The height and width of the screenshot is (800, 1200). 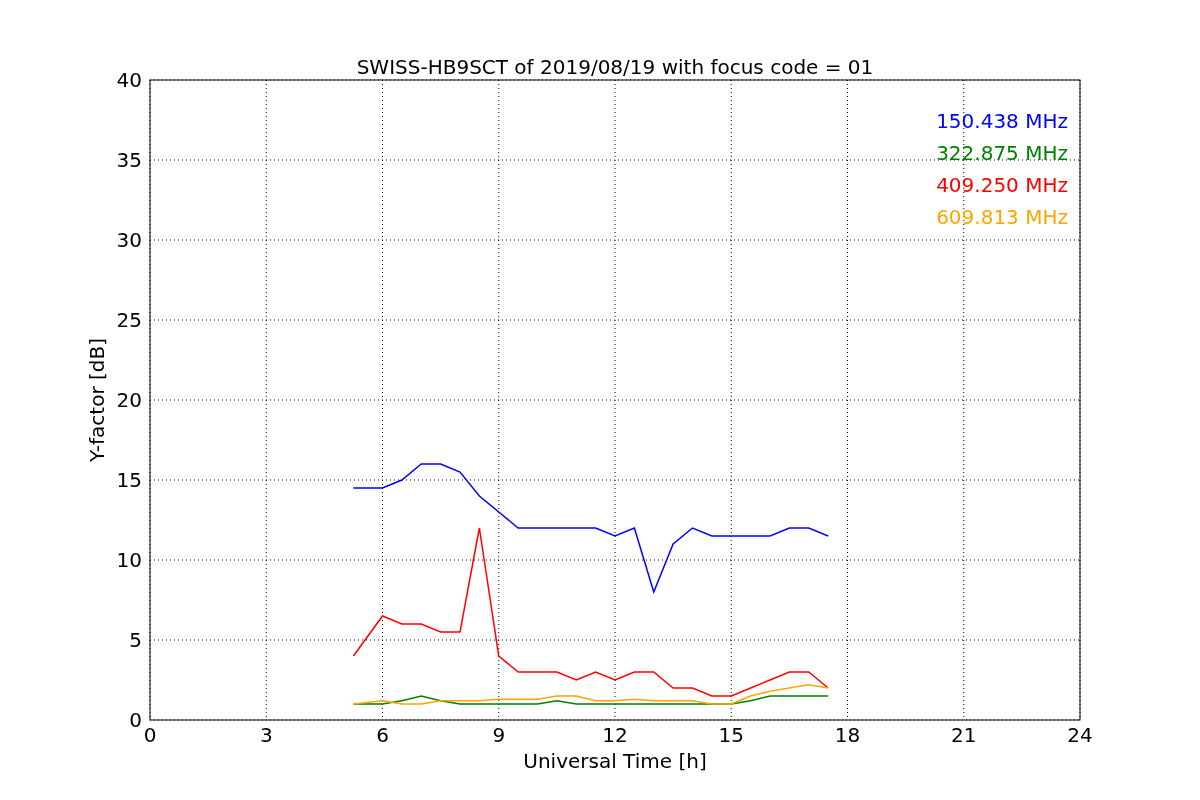 I want to click on y-tick-label: 35, so click(x=129, y=160).